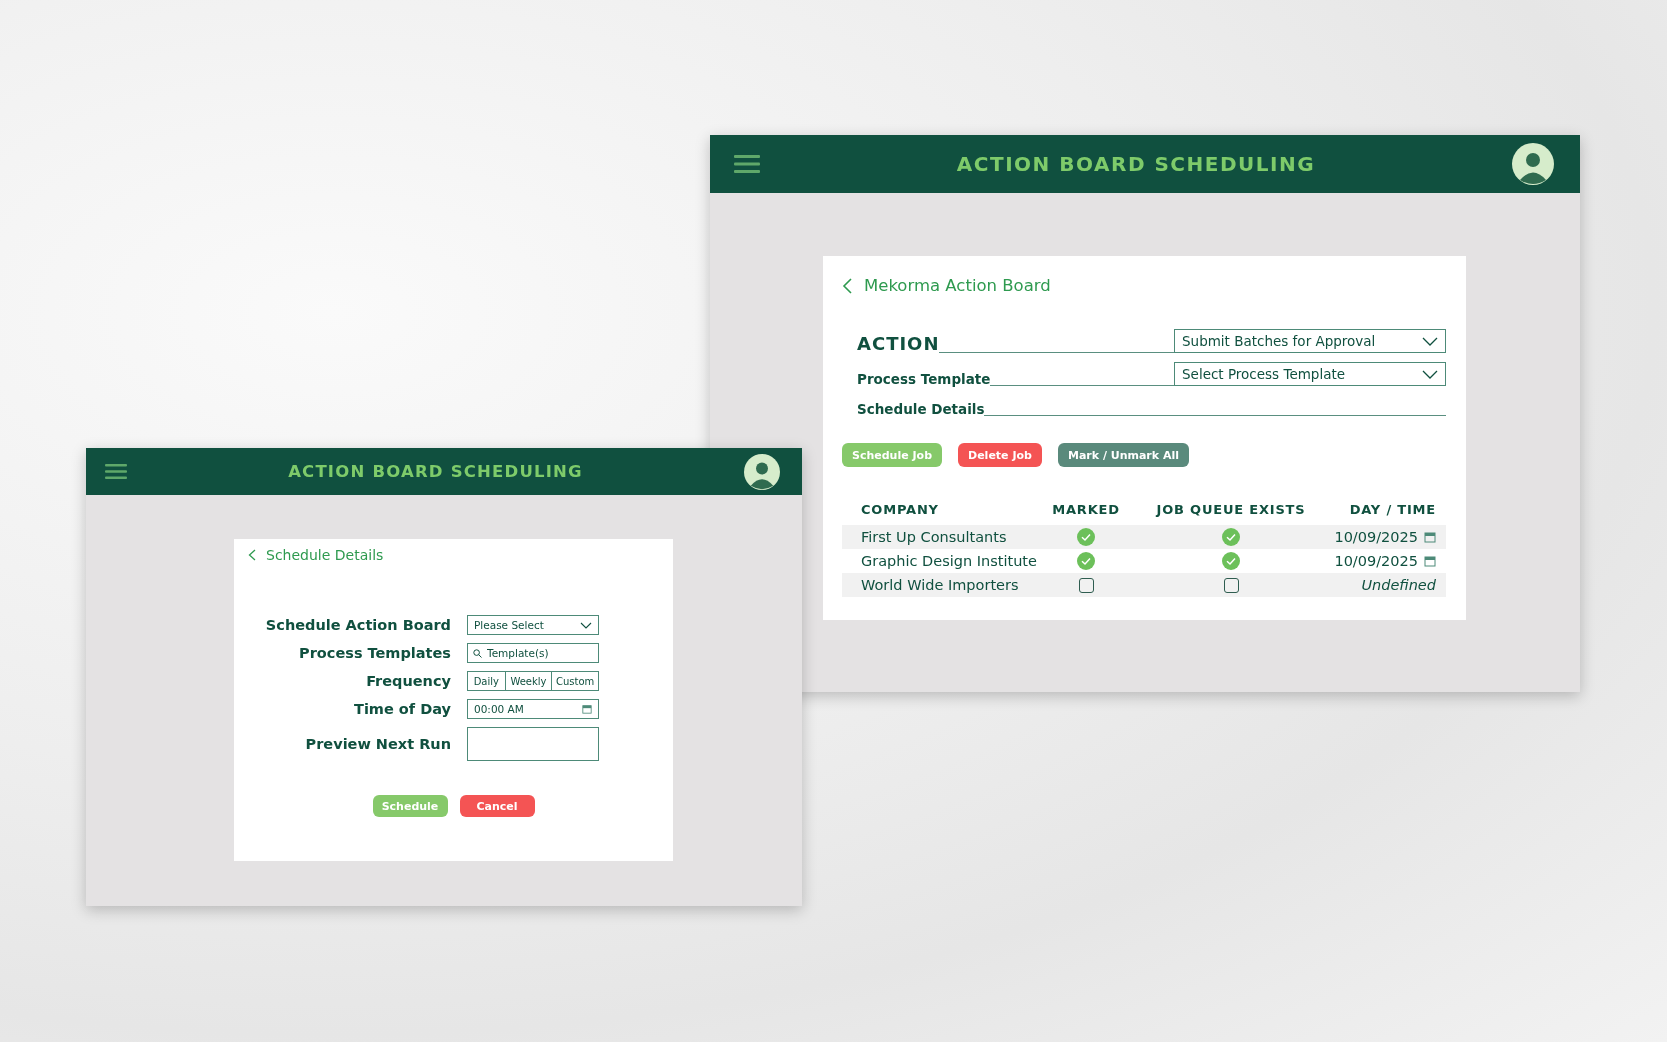 The height and width of the screenshot is (1042, 1667). What do you see at coordinates (477, 653) in the screenshot?
I see `search-icon` at bounding box center [477, 653].